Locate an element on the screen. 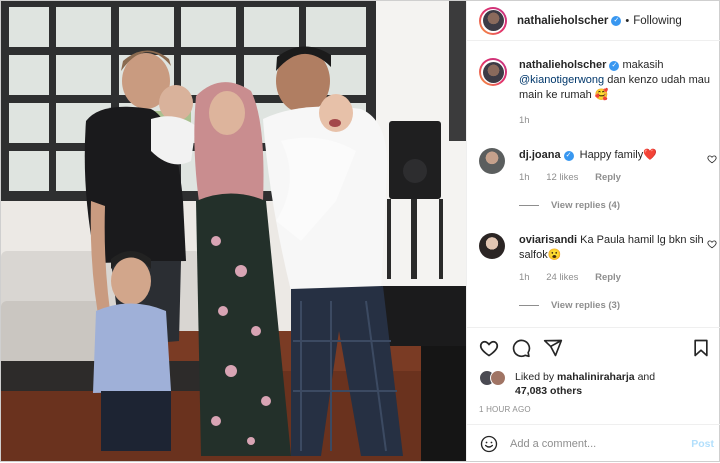 Image resolution: width=720 pixels, height=463 pixels. share-icon is located at coordinates (553, 348).